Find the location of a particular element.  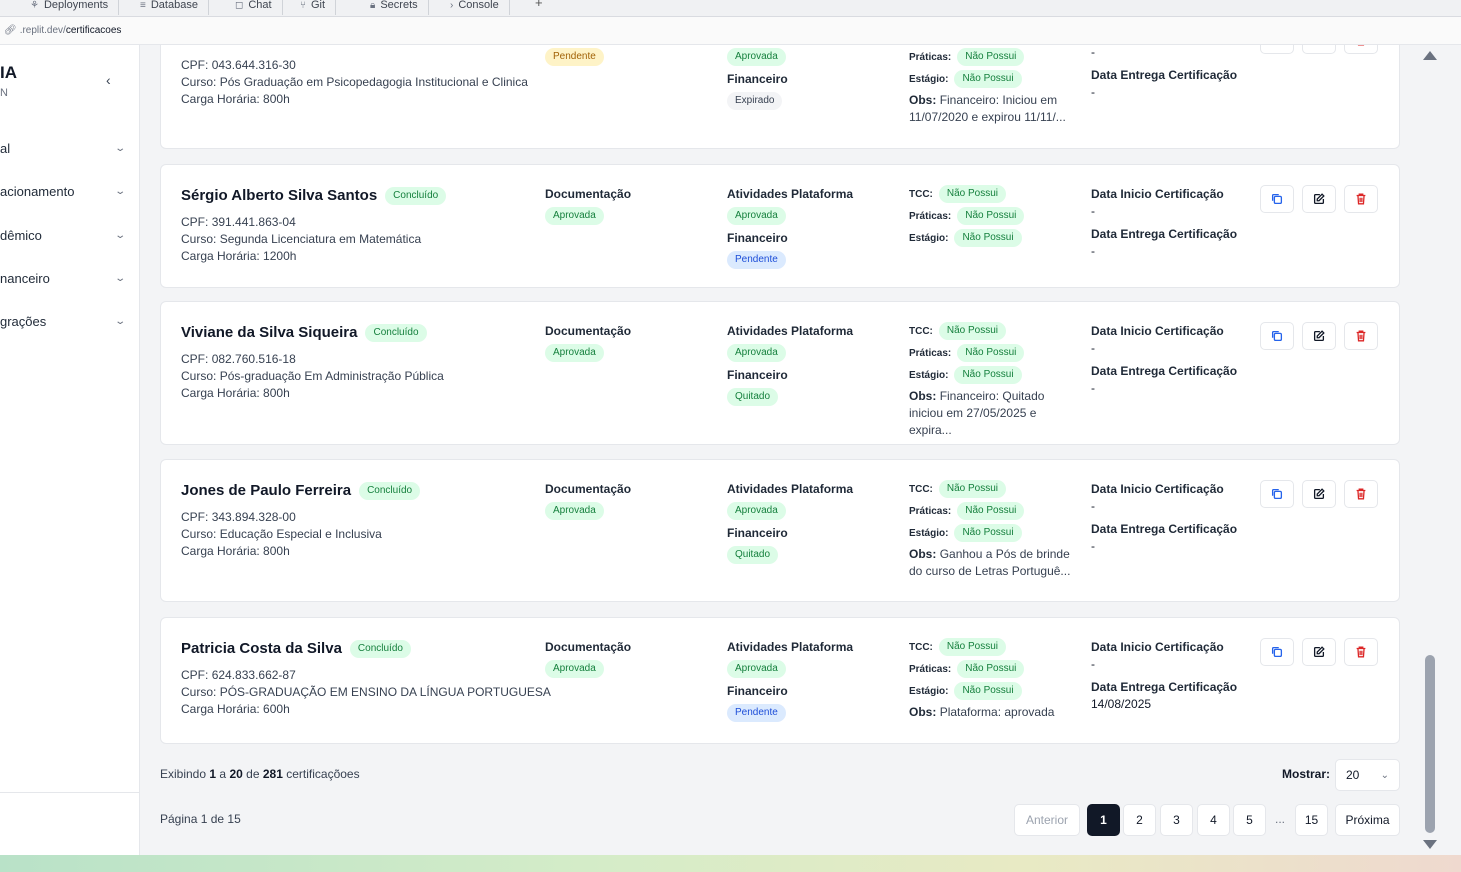

sidebar-item-financeiro: nanceiro ⌄ is located at coordinates (63, 278).